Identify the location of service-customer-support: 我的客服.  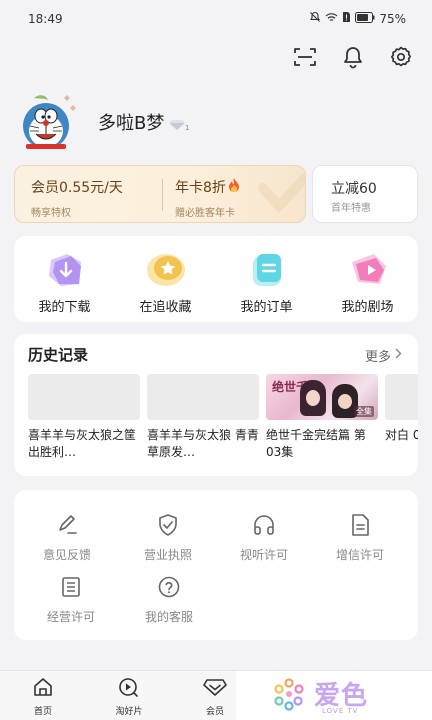
(169, 599).